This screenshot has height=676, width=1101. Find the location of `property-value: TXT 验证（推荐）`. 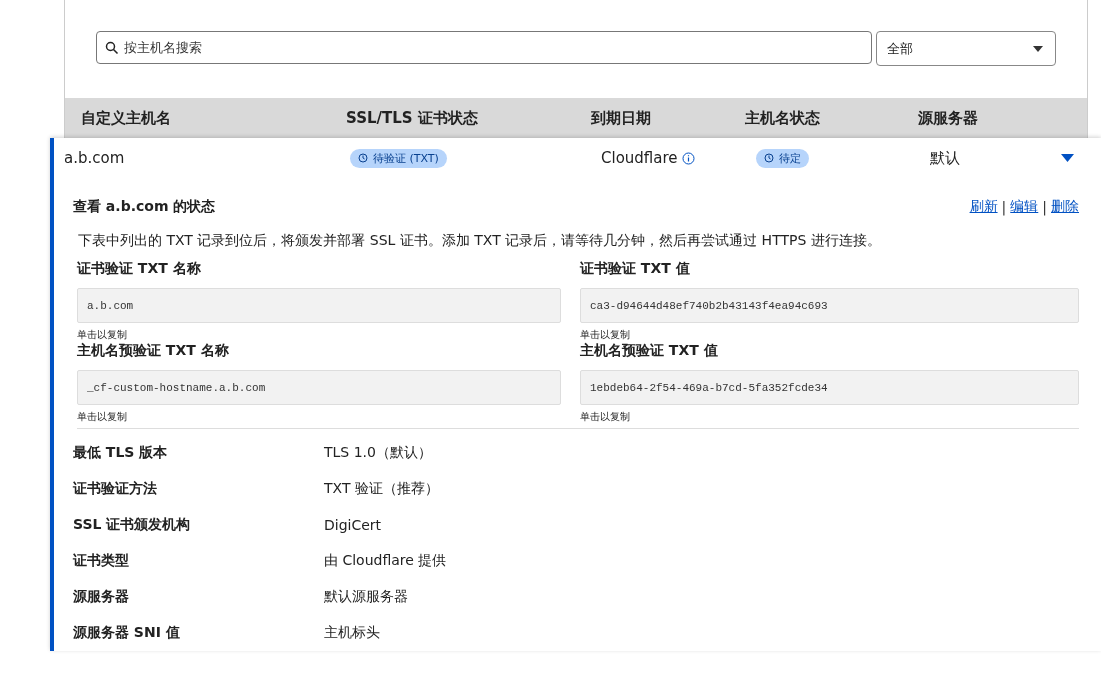

property-value: TXT 验证（推荐） is located at coordinates (382, 489).